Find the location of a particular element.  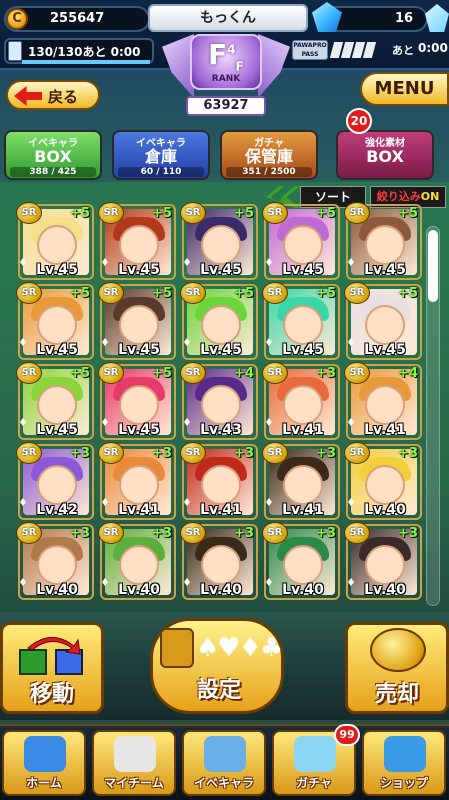

tab-count: 351 / 2500 is located at coordinates (269, 172).